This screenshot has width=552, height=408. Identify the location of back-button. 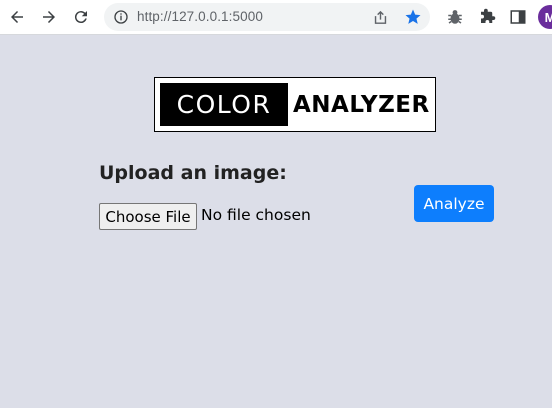
(17, 17).